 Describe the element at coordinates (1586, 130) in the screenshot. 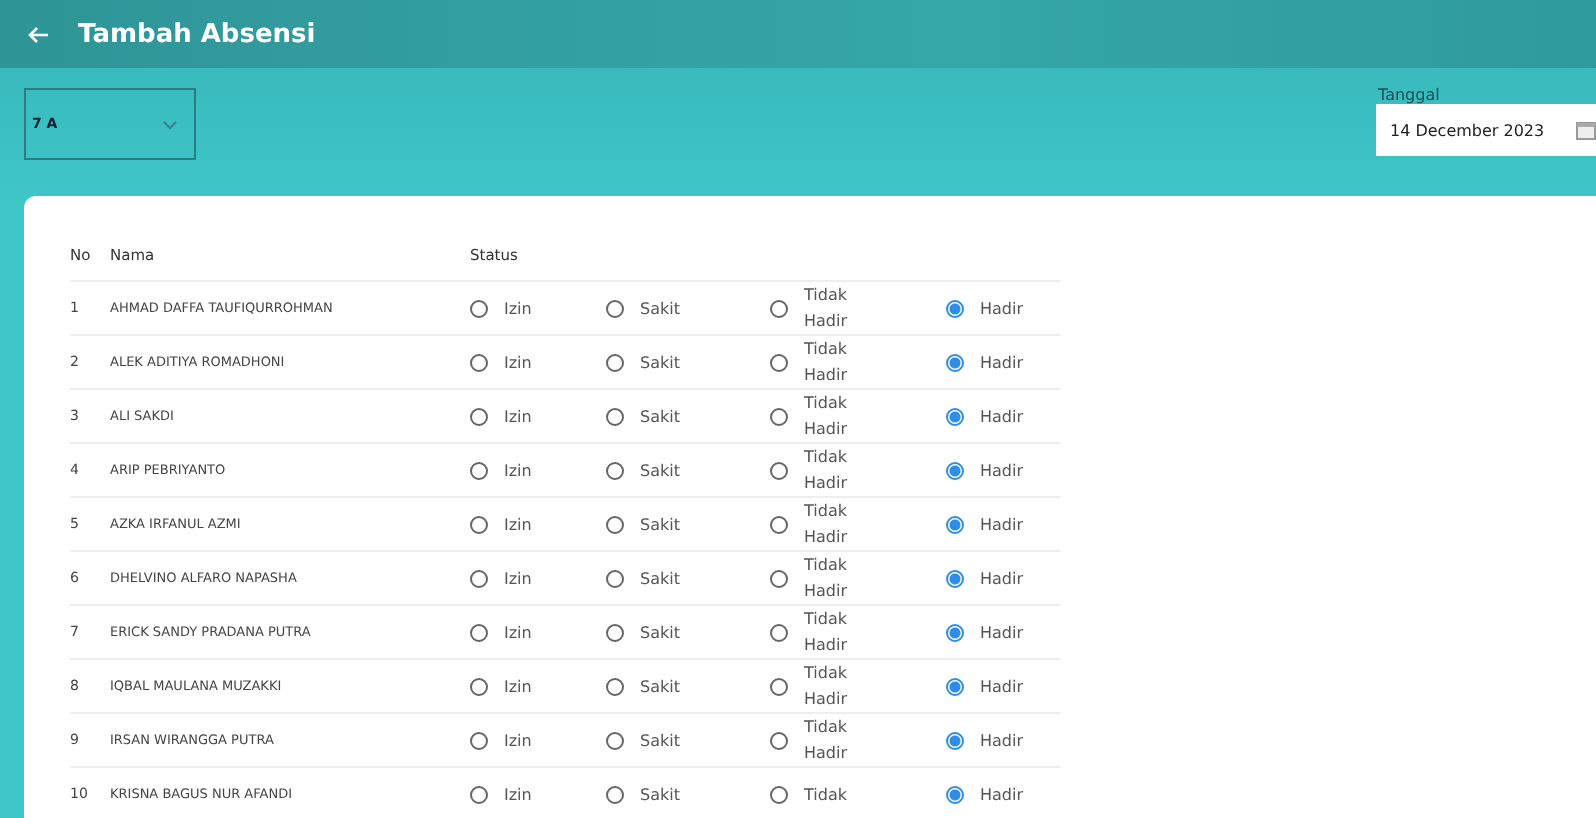

I see `calendar-icon` at that location.